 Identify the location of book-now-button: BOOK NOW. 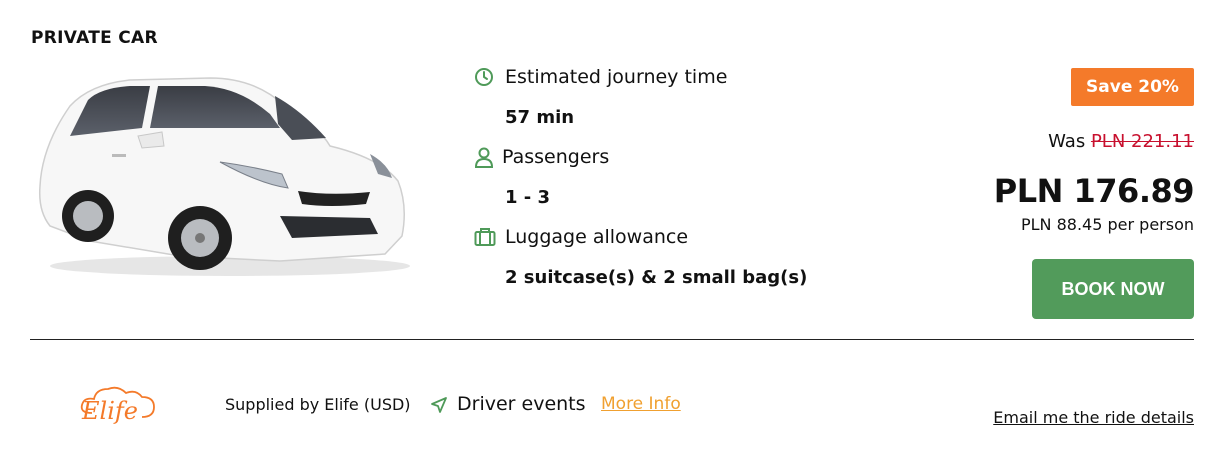
(1113, 289).